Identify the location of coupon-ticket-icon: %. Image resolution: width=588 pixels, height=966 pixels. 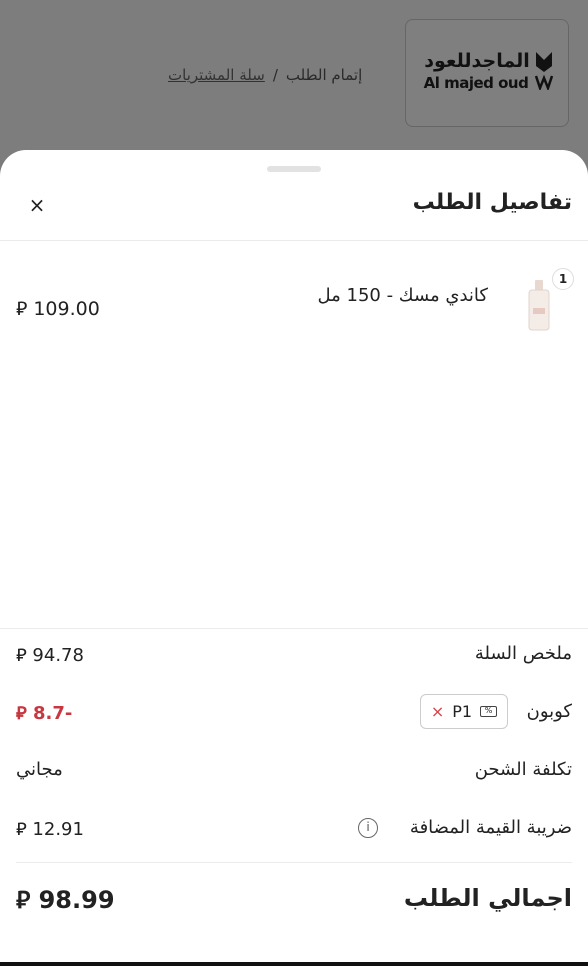
(489, 711).